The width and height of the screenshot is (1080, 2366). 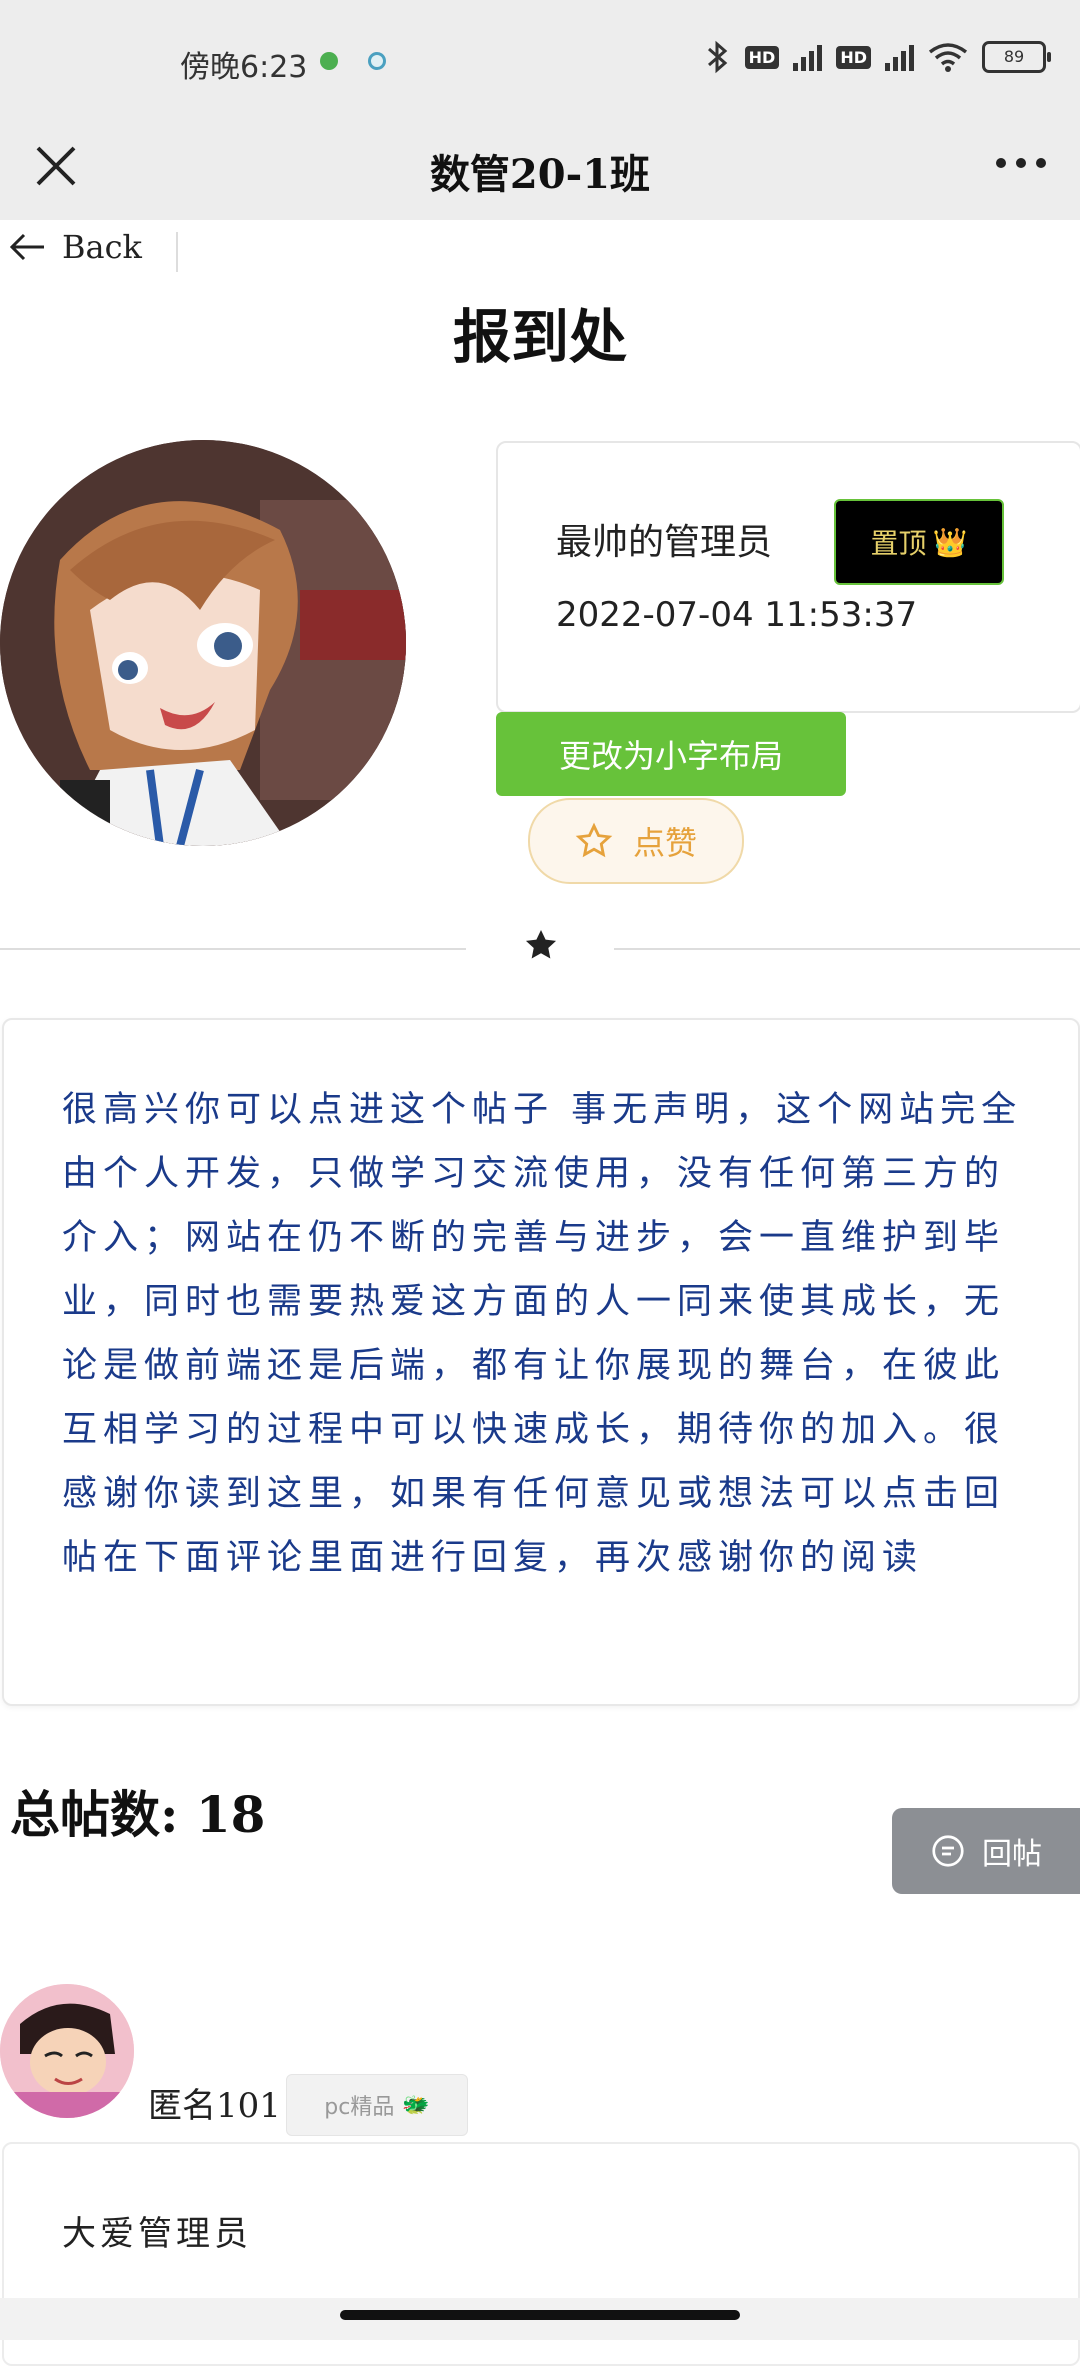 What do you see at coordinates (1012, 1854) in the screenshot?
I see `reply-label: 回帖` at bounding box center [1012, 1854].